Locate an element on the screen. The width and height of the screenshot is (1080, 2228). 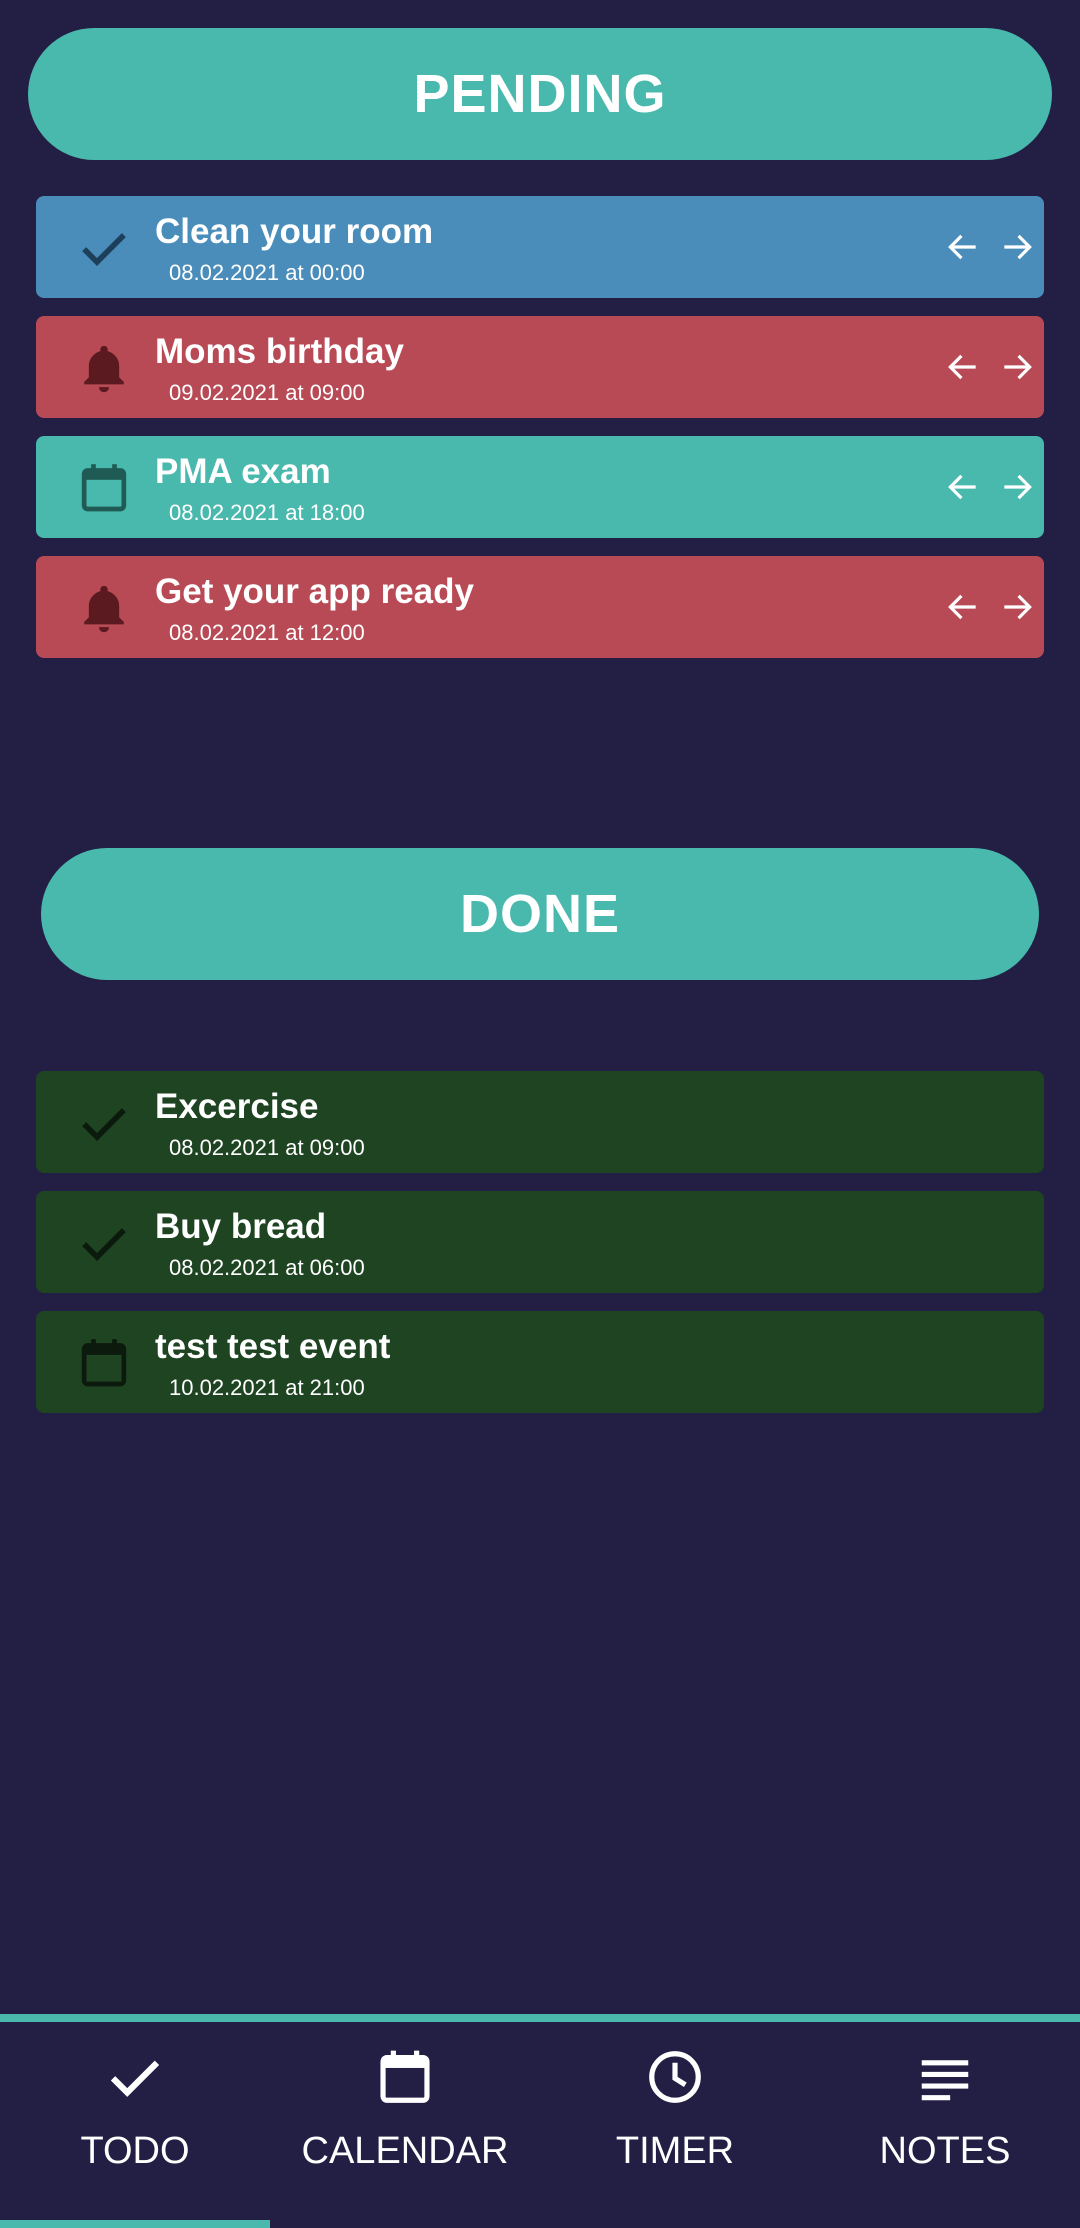
task-date: 08.02.2021 at 09:00 is located at coordinates (267, 1147).